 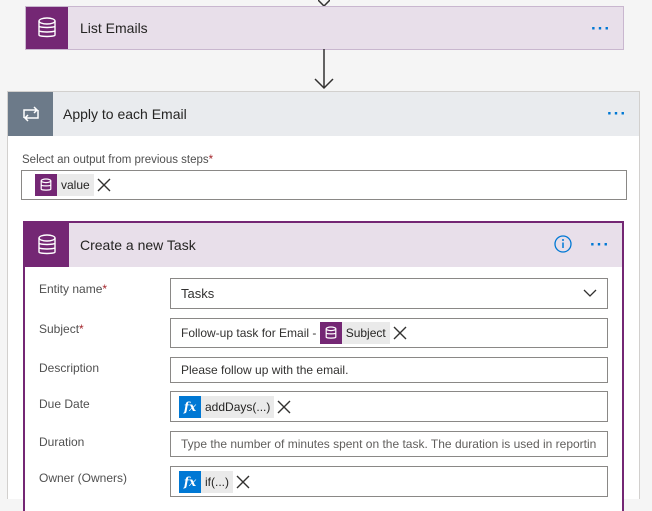 I want to click on owner-token: fx if(...), so click(x=206, y=481).